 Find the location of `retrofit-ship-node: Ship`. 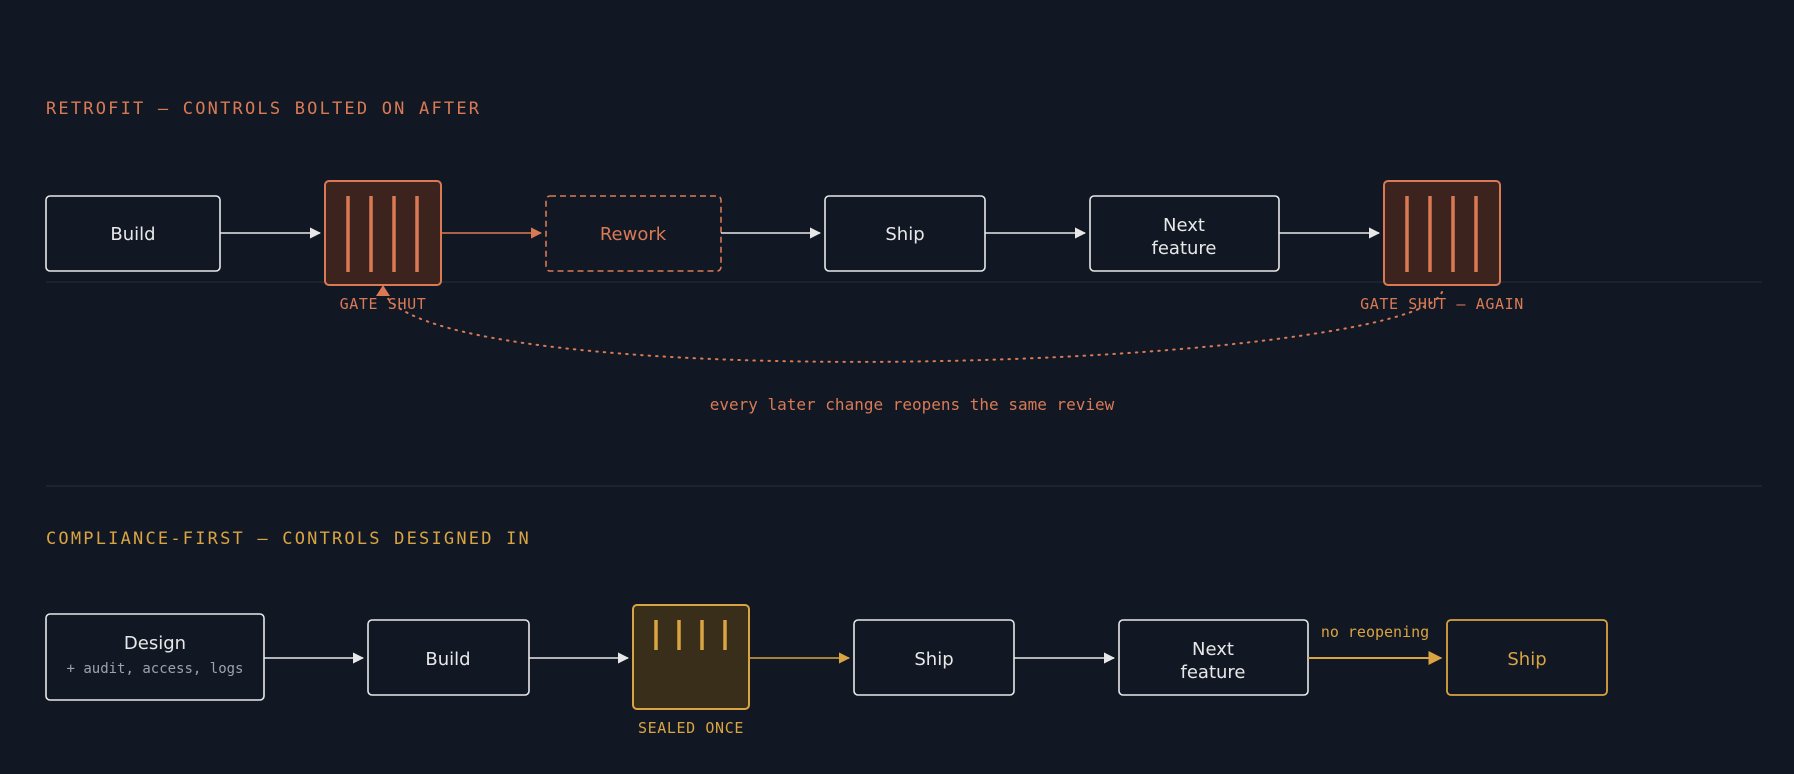

retrofit-ship-node: Ship is located at coordinates (905, 233).